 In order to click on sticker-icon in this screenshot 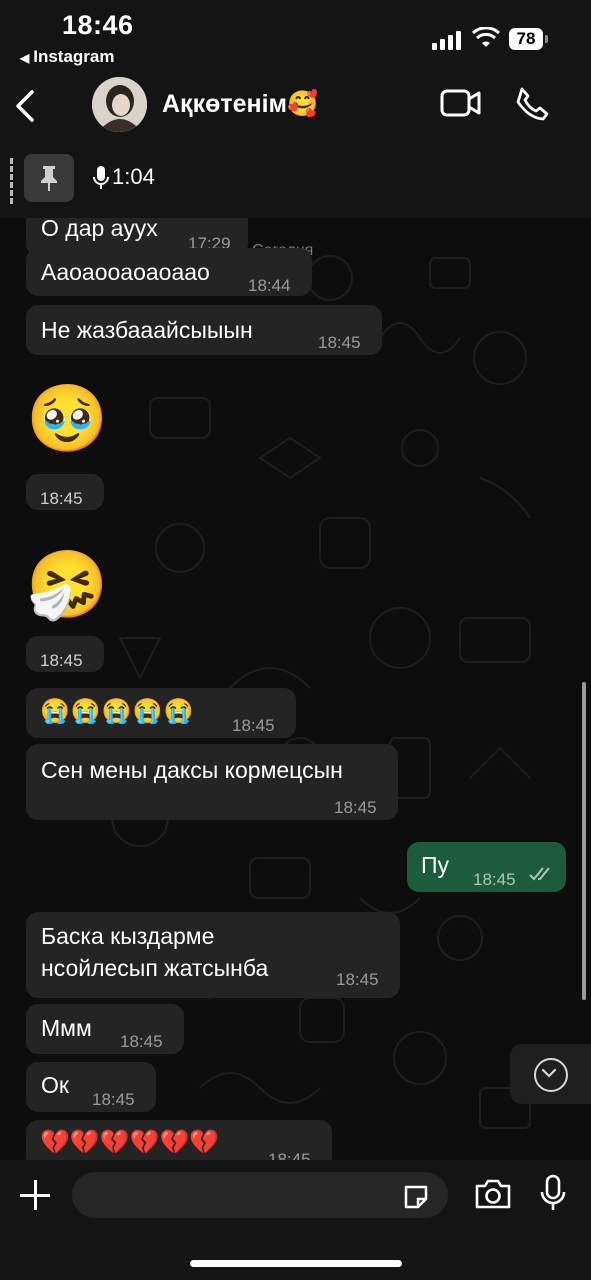, I will do `click(416, 1197)`.